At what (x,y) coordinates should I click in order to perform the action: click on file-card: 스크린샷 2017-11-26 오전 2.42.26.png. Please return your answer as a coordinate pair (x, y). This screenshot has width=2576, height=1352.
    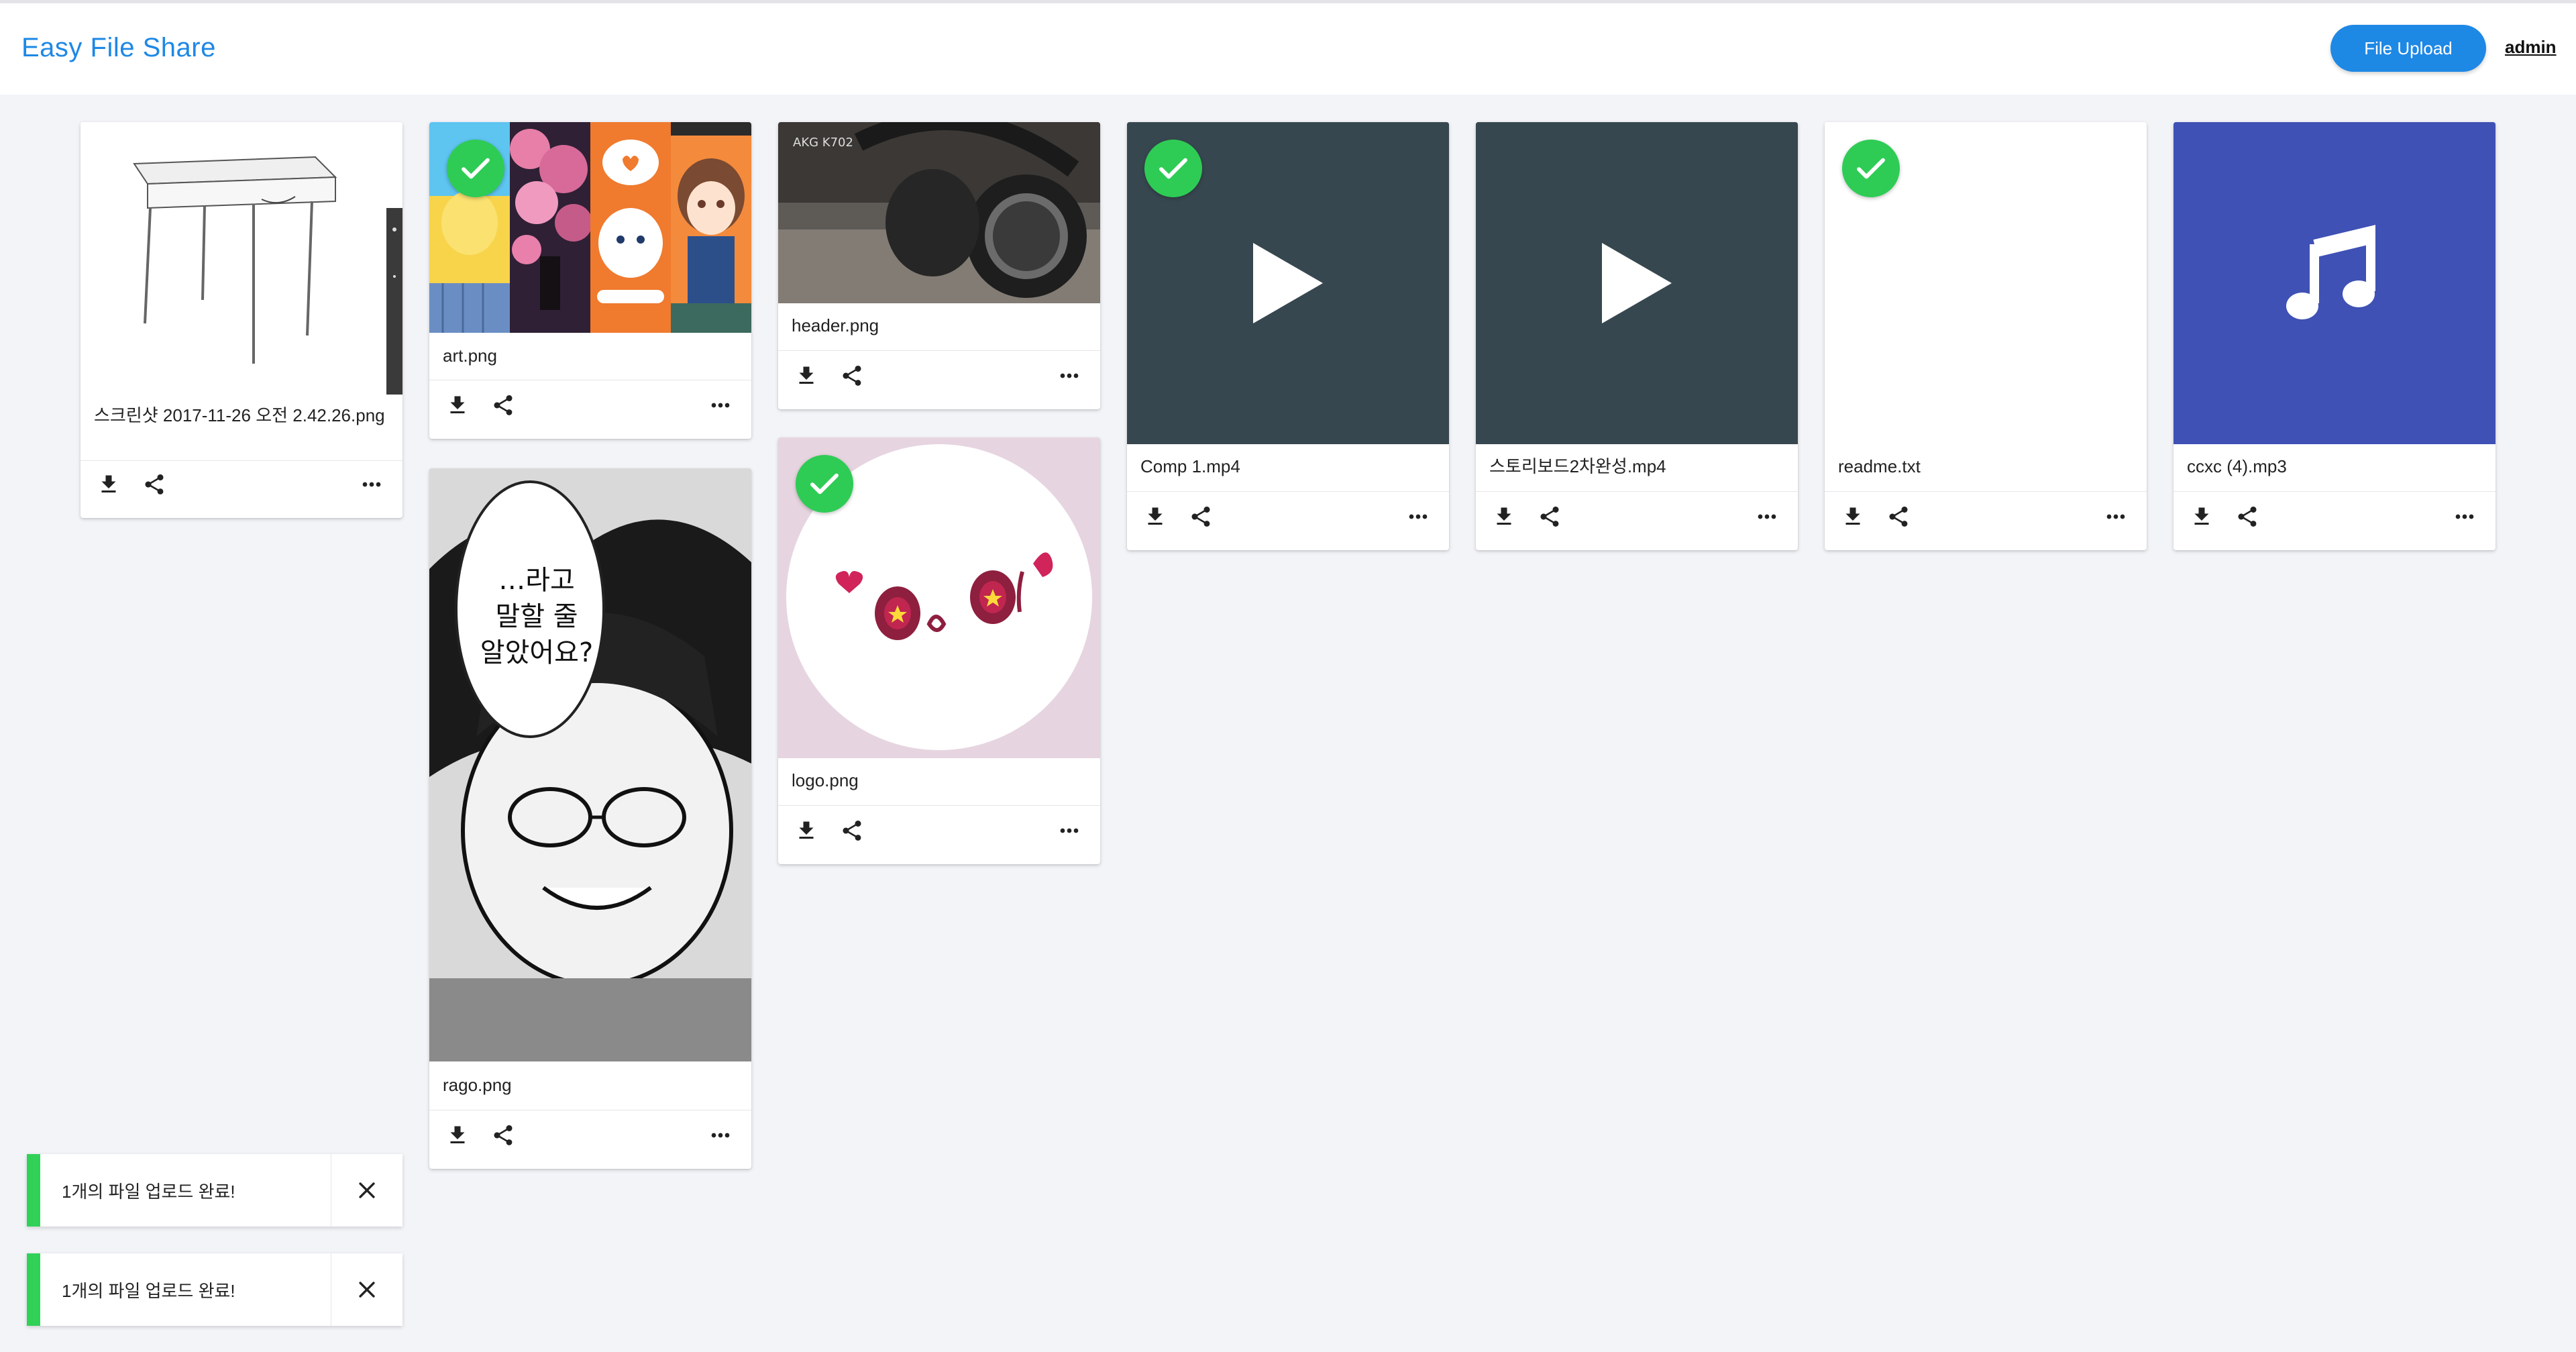
    Looking at the image, I should click on (241, 320).